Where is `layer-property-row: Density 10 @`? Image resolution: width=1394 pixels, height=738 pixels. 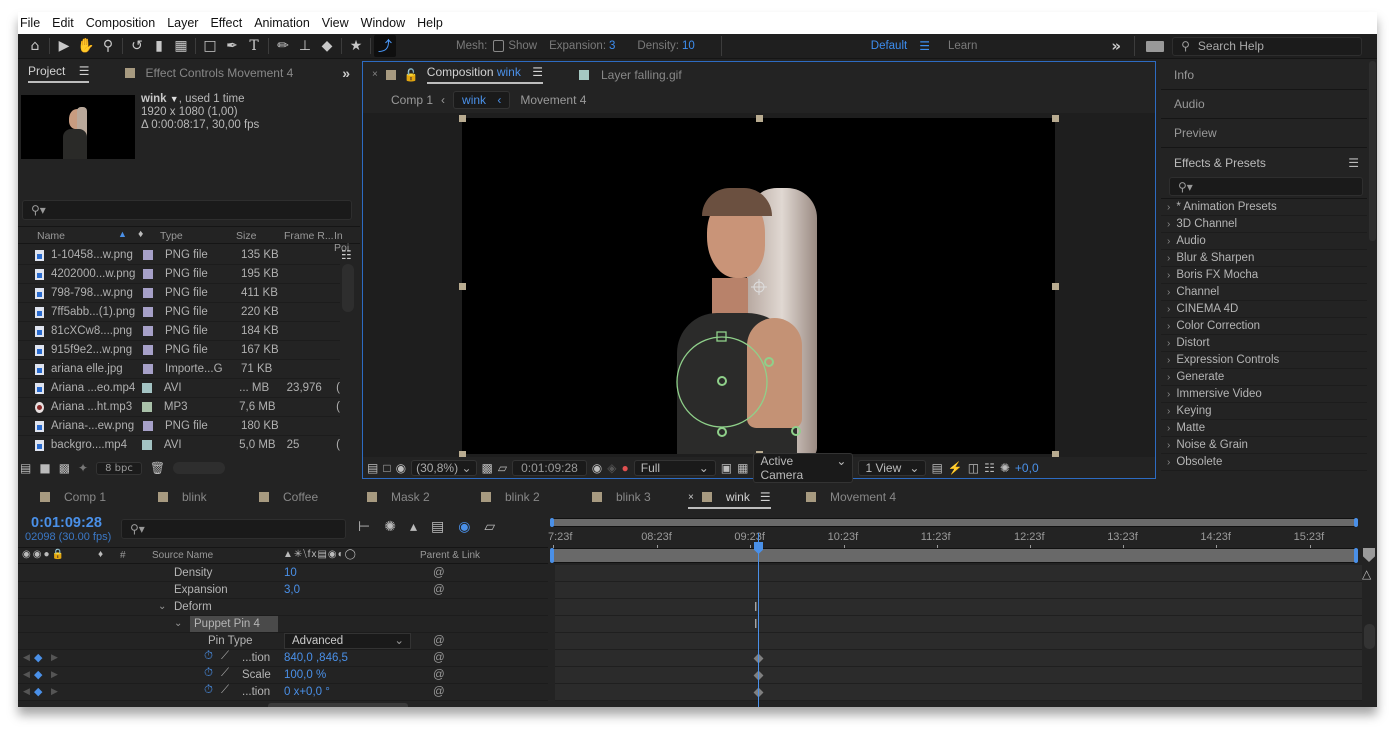
layer-property-row: Density 10 @ is located at coordinates (283, 573).